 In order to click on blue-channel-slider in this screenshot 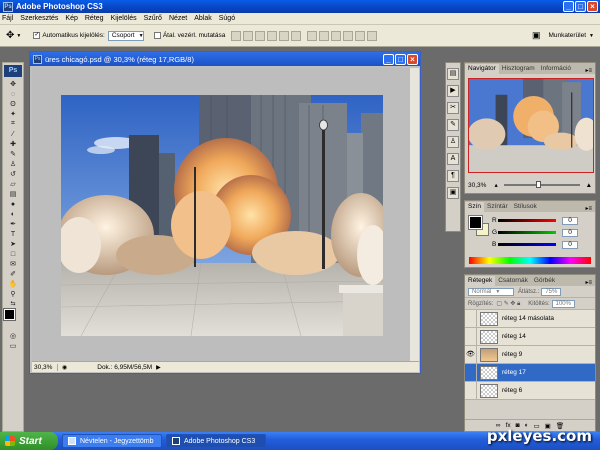, I will do `click(527, 244)`.